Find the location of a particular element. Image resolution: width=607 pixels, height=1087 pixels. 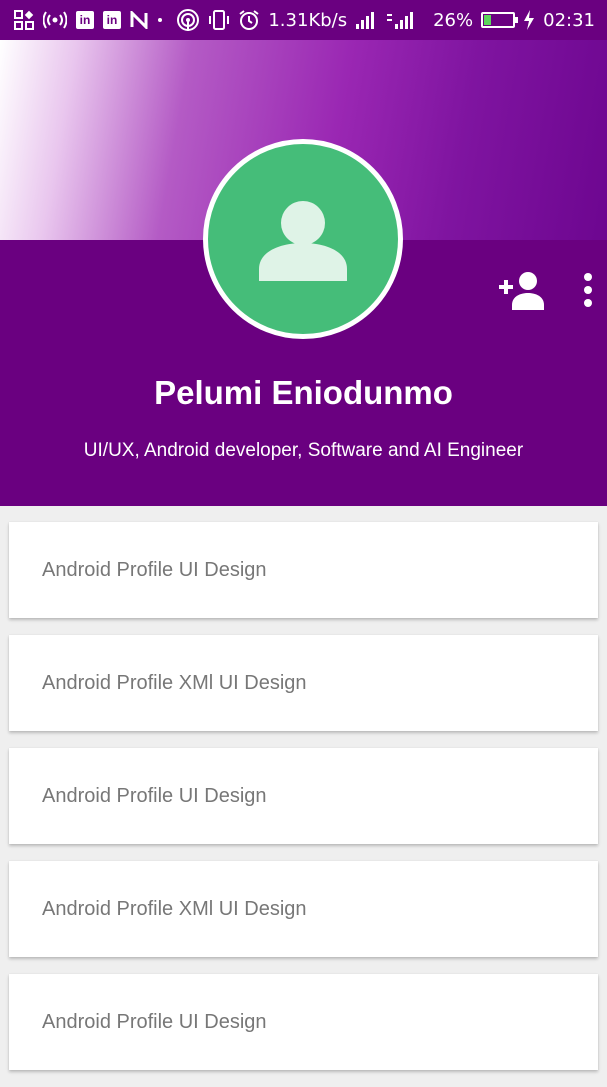

status-bar: in in 1.31Kb/s 26% 02:31 is located at coordinates (303, 20).